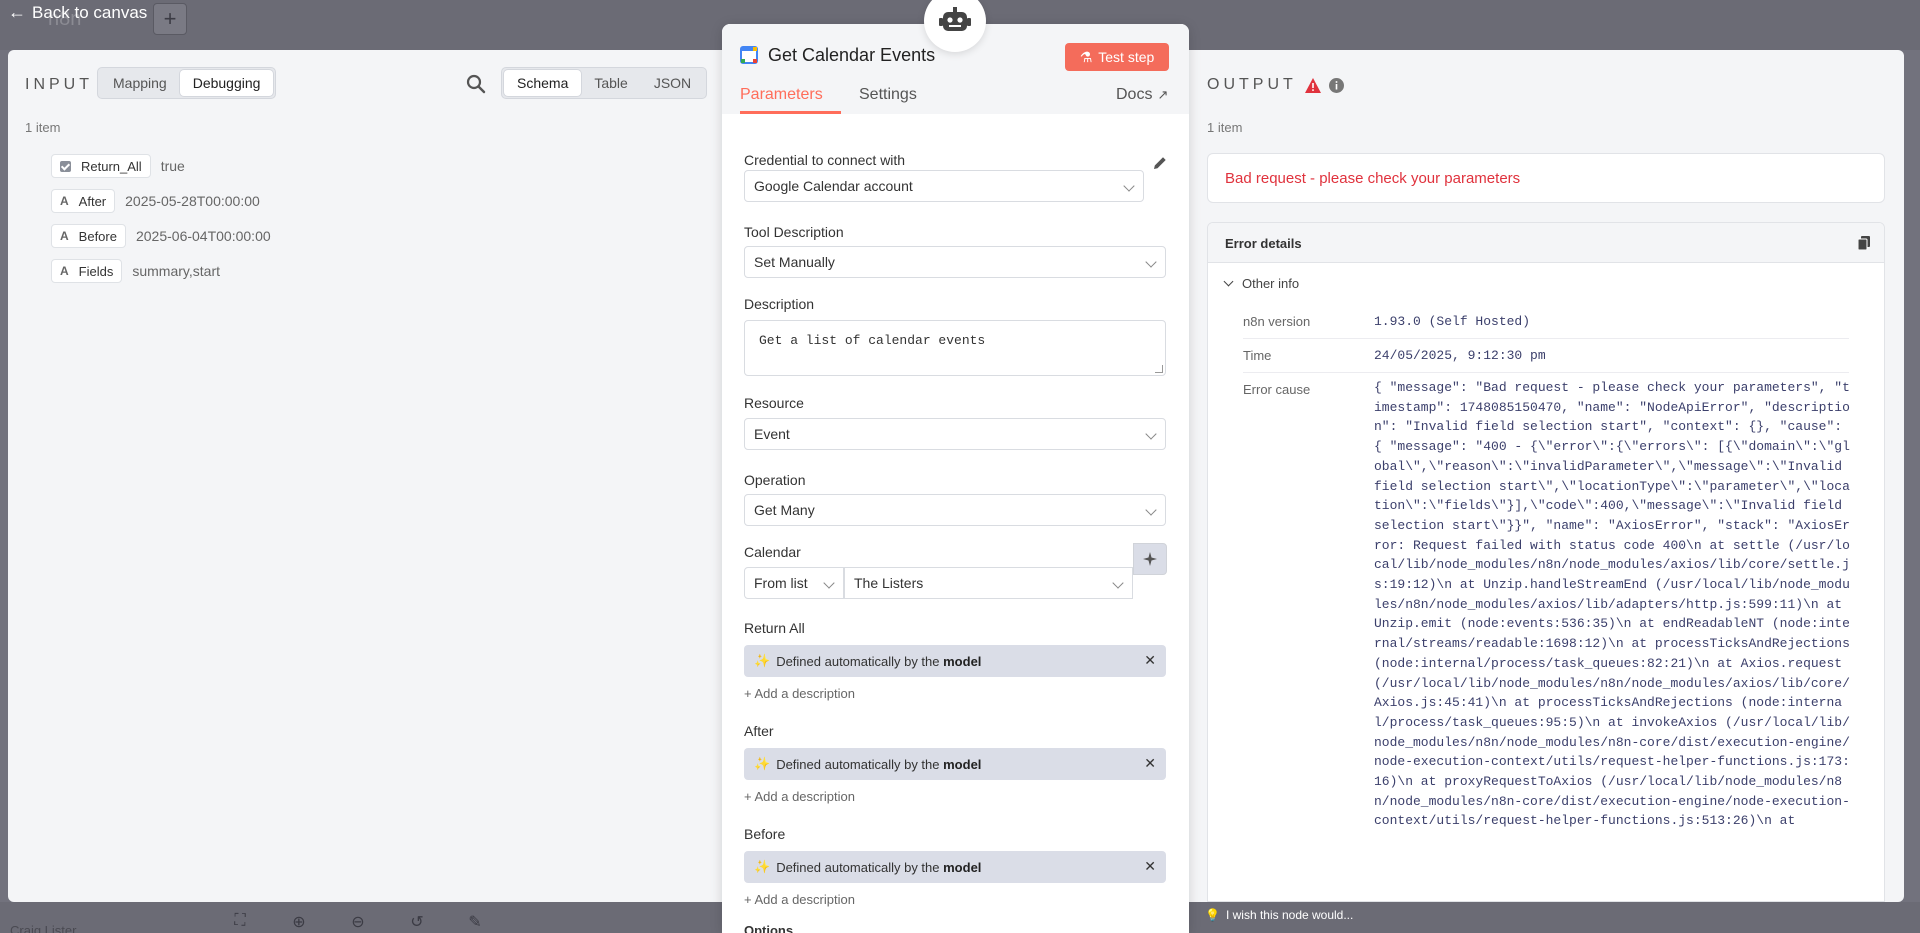 The width and height of the screenshot is (1920, 933). What do you see at coordinates (226, 83) in the screenshot?
I see `tab-debugging: Debugging` at bounding box center [226, 83].